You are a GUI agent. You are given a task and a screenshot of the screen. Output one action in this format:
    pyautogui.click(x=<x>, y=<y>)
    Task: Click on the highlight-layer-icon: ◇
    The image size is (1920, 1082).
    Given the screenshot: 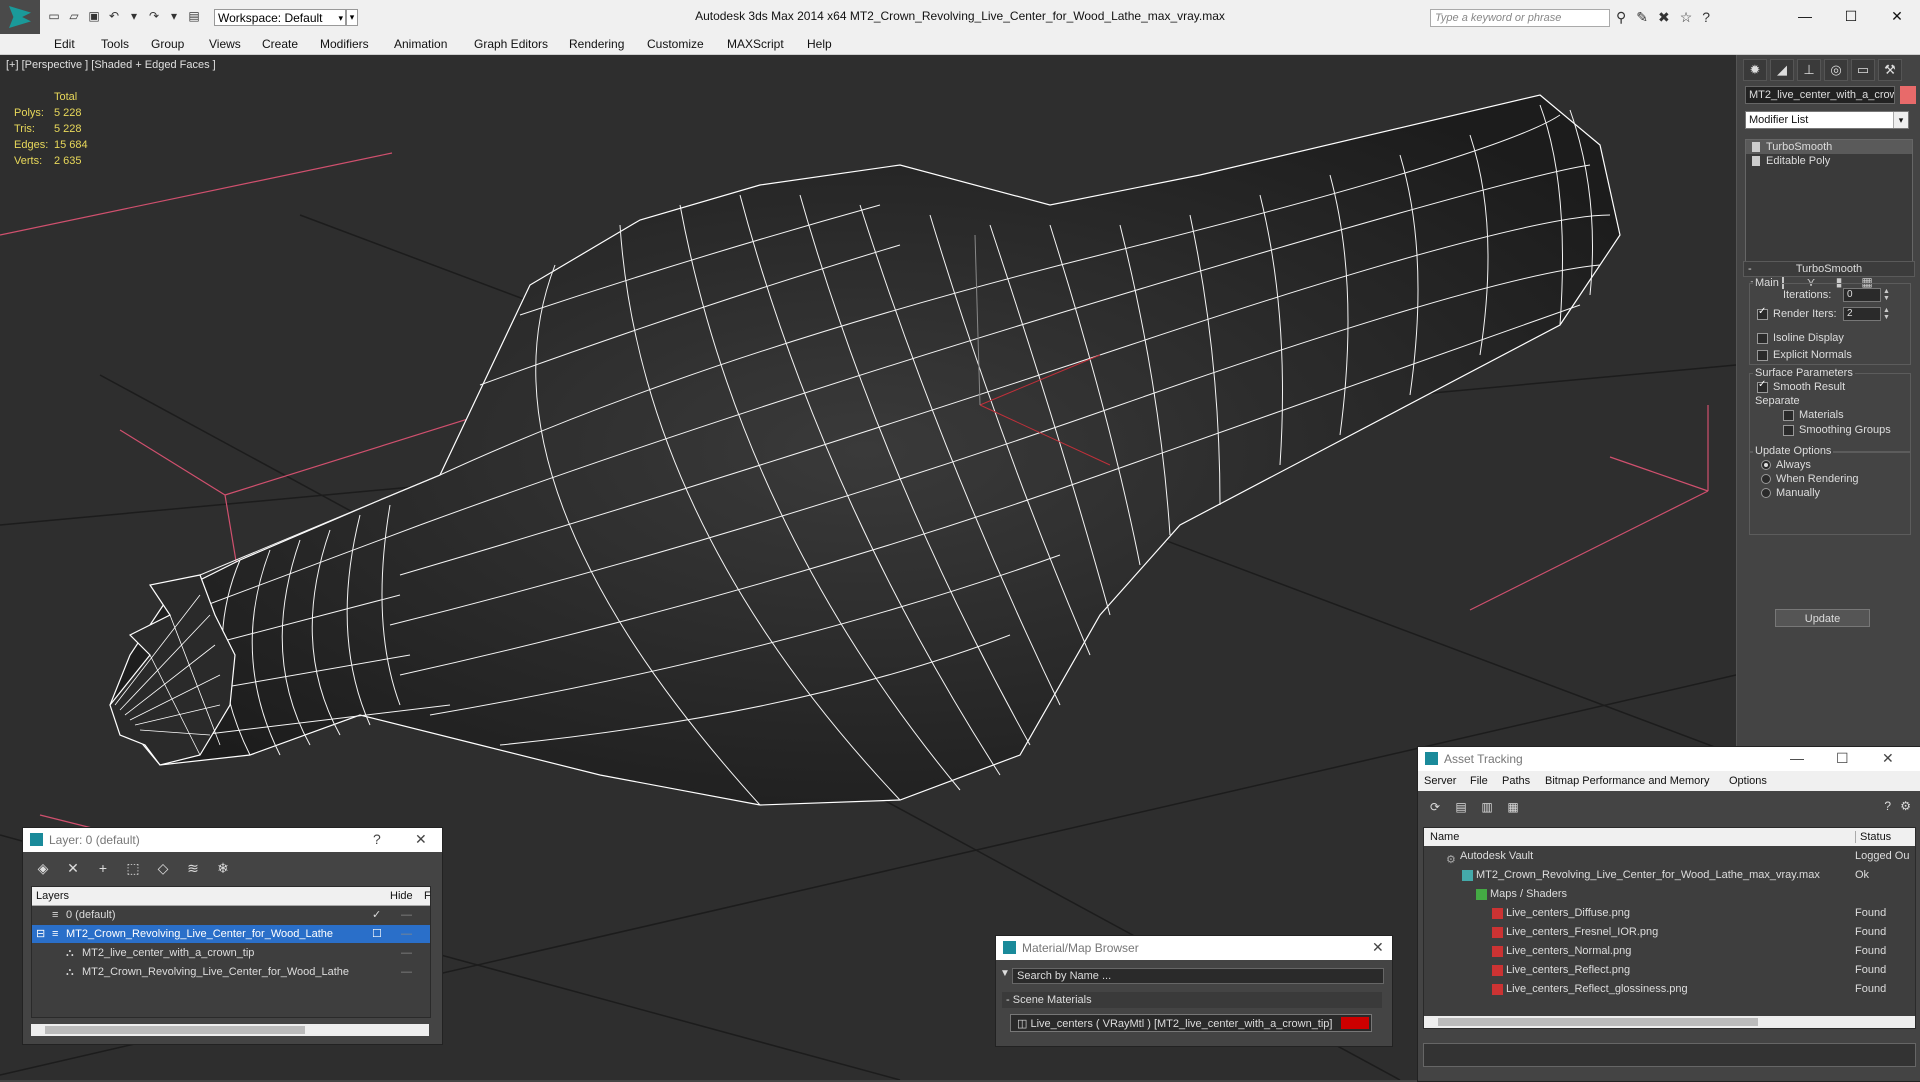 What is the action you would take?
    pyautogui.click(x=163, y=868)
    